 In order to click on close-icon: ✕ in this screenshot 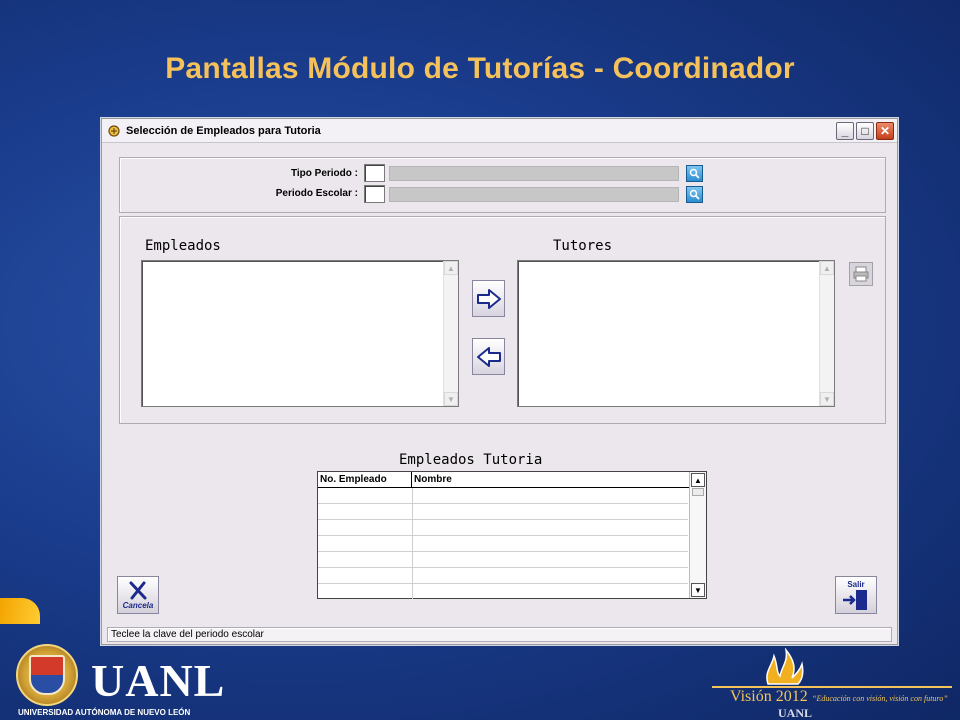, I will do `click(885, 131)`.